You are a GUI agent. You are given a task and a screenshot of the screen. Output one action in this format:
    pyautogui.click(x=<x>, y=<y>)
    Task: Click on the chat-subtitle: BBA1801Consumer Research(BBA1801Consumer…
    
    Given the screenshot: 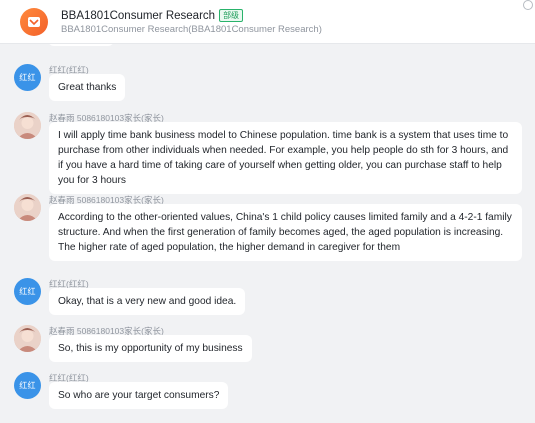 What is the action you would take?
    pyautogui.click(x=191, y=29)
    